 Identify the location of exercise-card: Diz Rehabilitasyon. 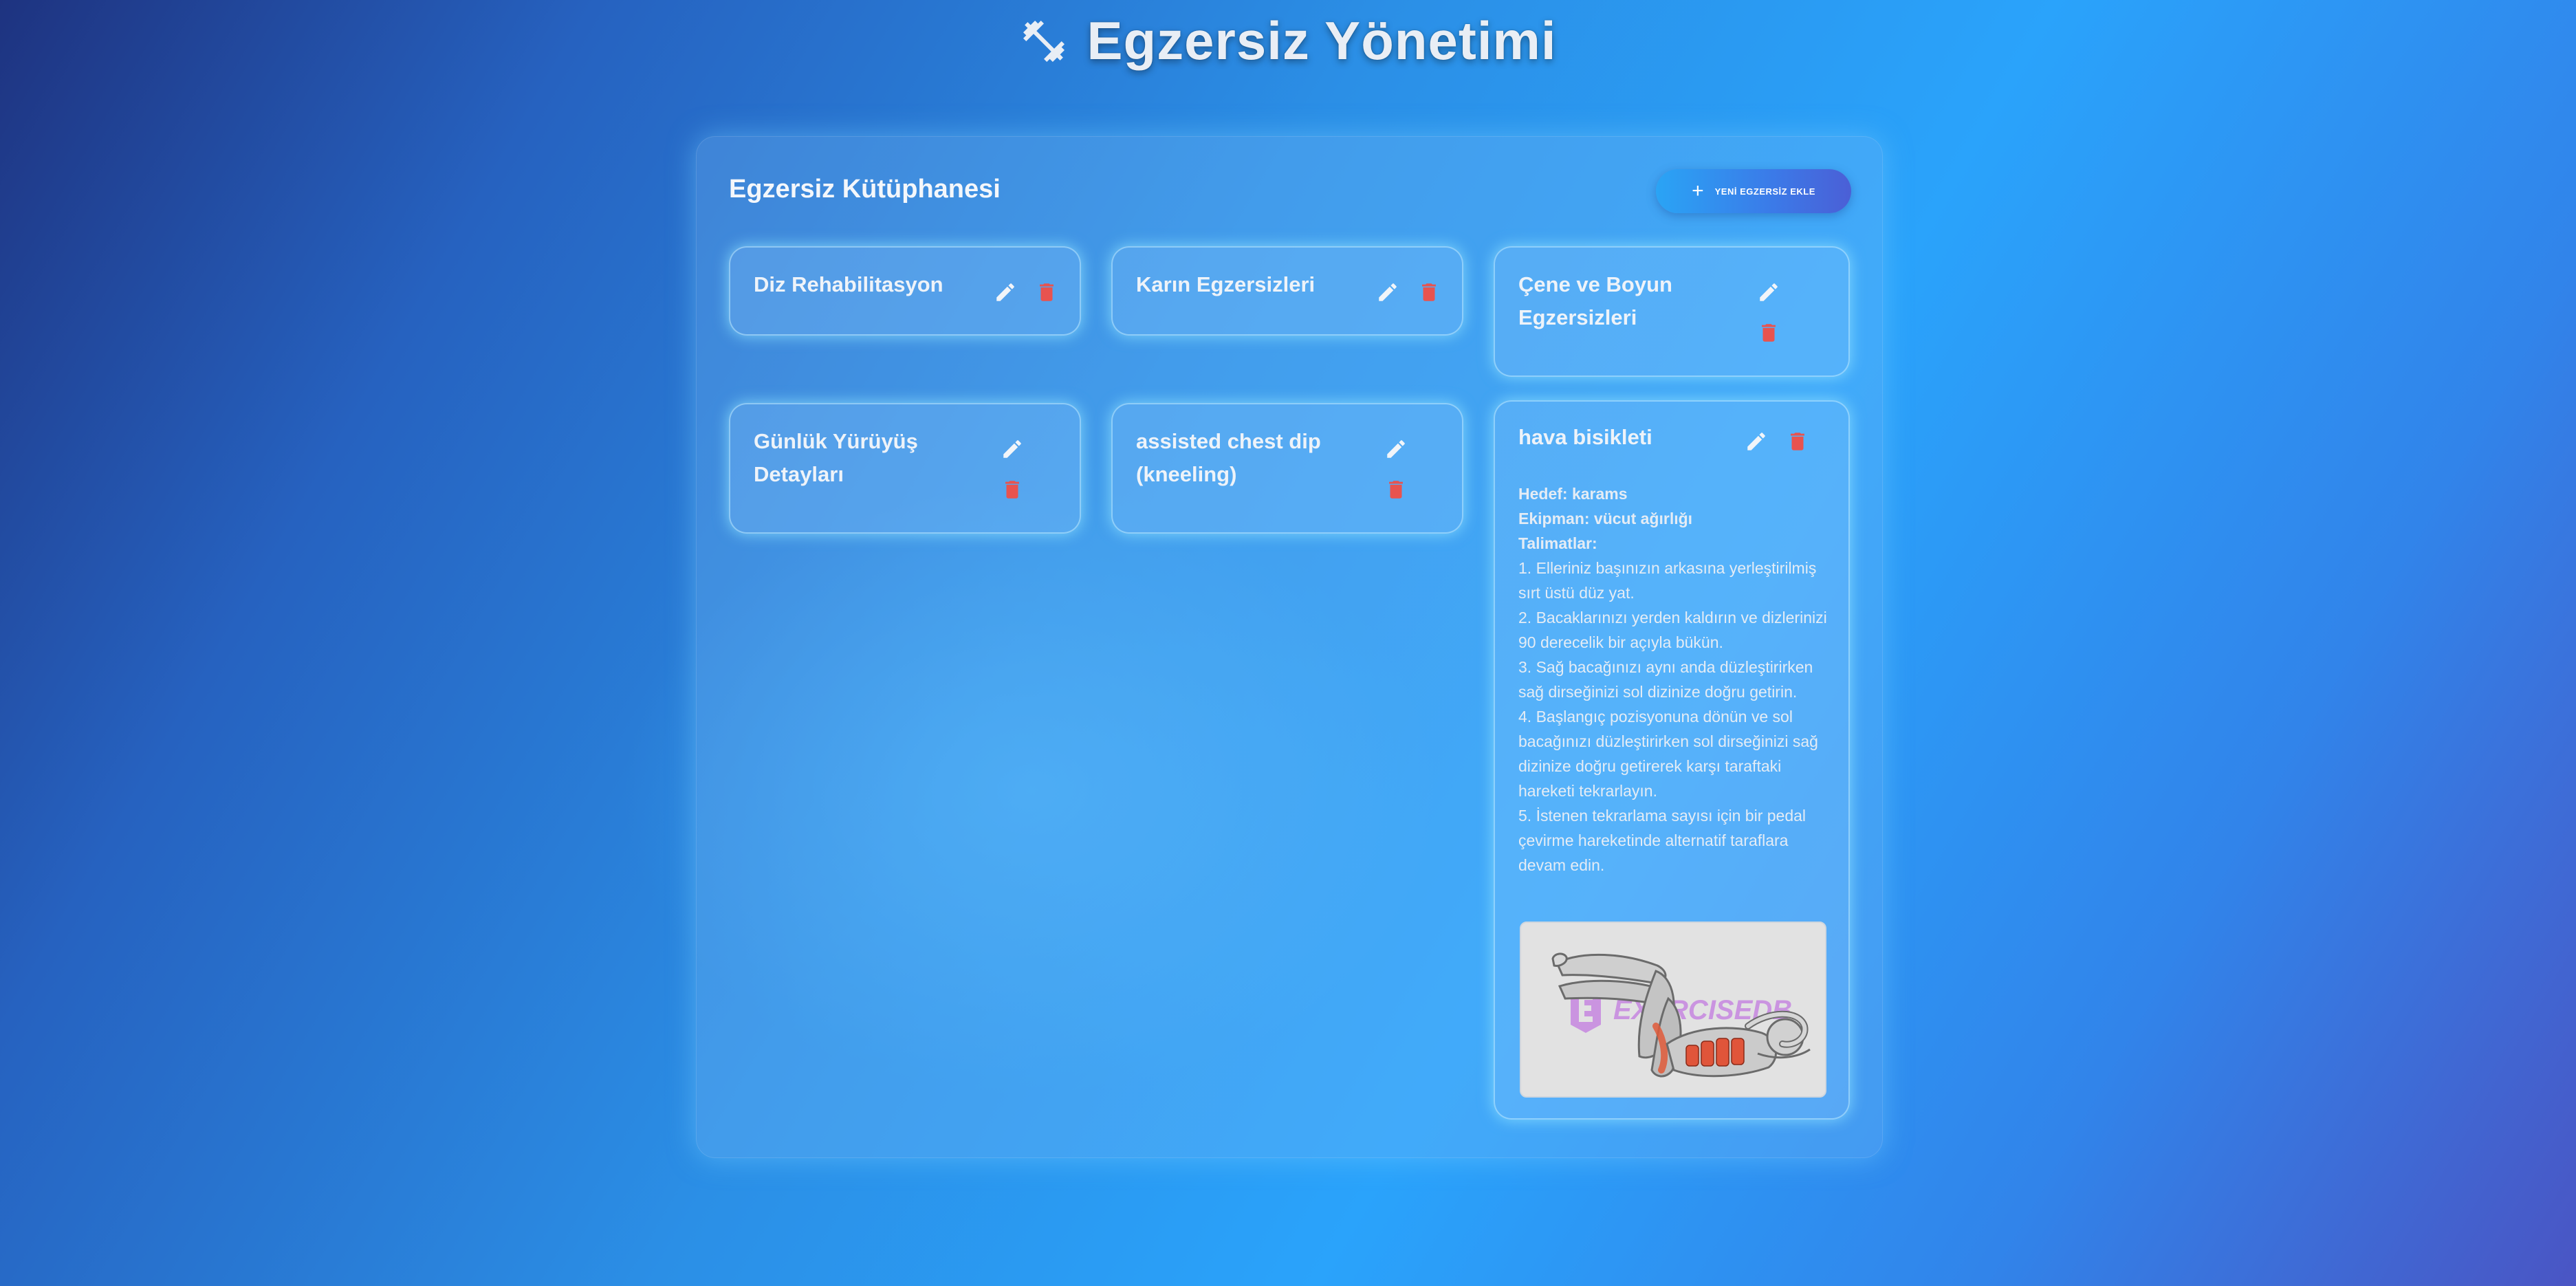
(905, 291).